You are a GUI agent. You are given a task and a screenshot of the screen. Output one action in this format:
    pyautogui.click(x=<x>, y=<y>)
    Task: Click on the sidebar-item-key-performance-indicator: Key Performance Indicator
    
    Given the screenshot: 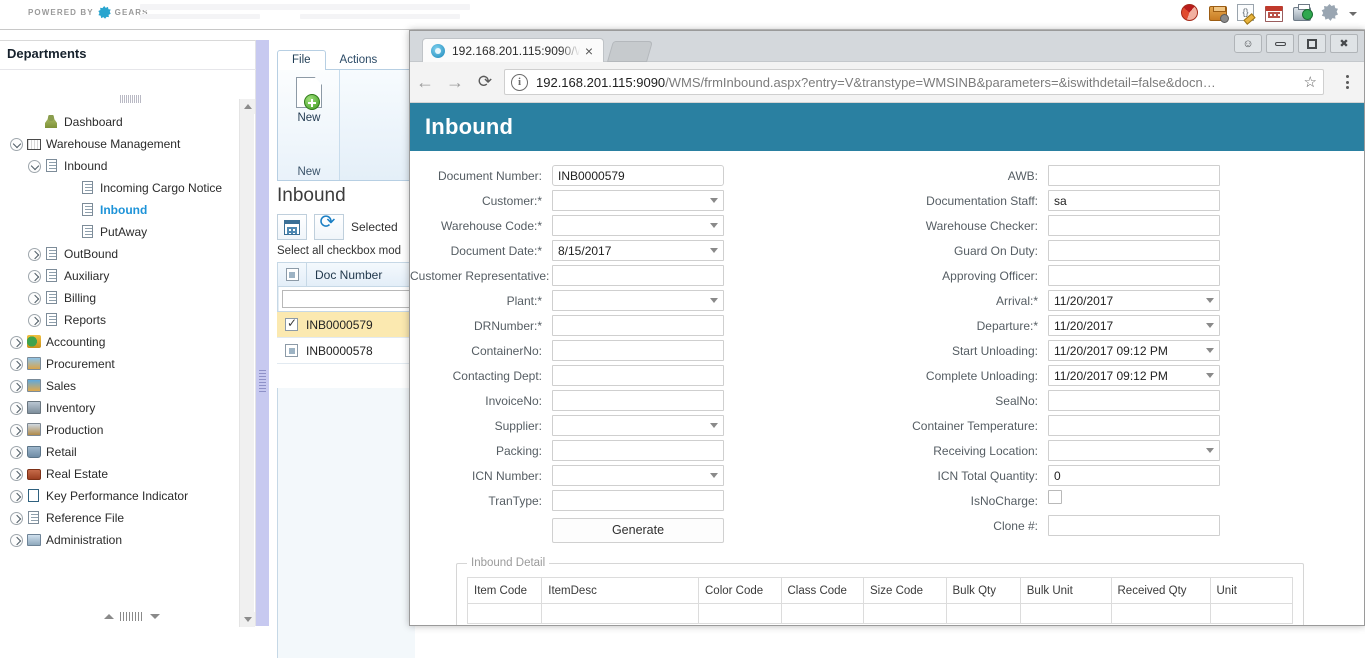 What is the action you would take?
    pyautogui.click(x=120, y=496)
    